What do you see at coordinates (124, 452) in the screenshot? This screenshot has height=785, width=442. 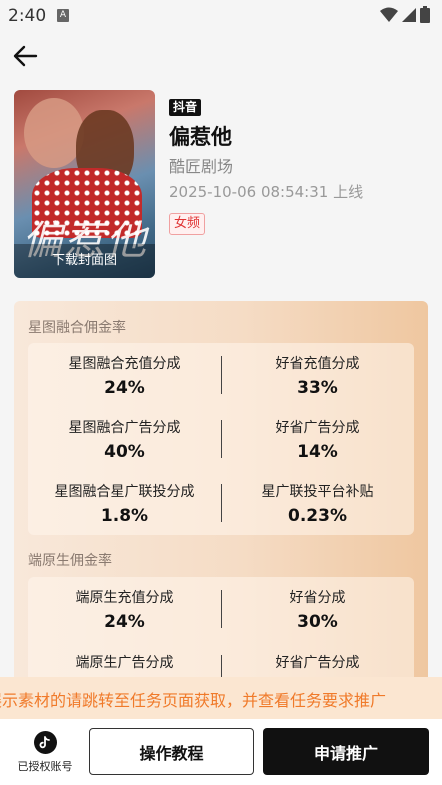 I see `rate-value: 40%` at bounding box center [124, 452].